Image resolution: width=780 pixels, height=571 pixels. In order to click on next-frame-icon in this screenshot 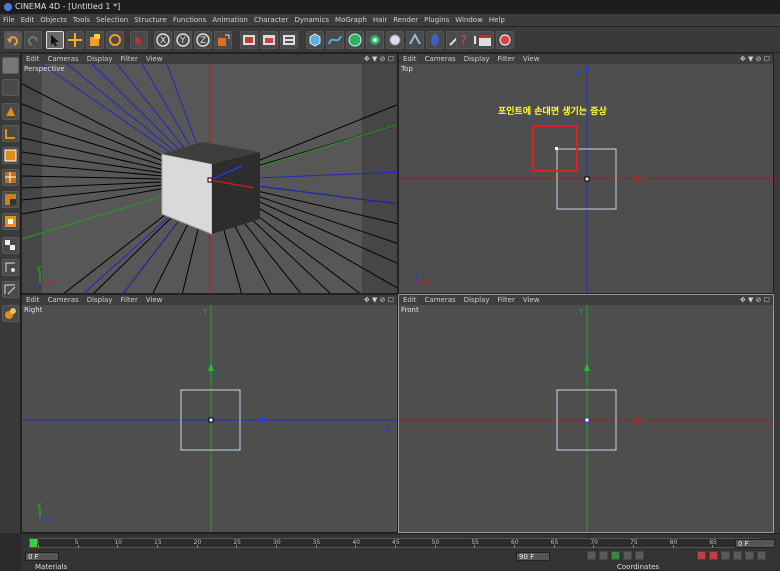, I will do `click(627, 555)`.